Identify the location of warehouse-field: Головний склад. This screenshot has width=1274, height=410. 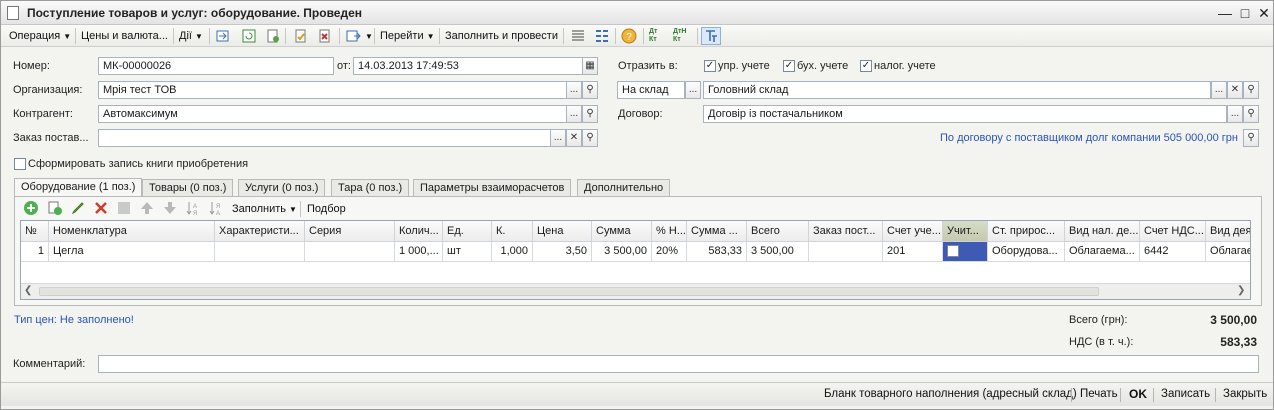
(957, 90).